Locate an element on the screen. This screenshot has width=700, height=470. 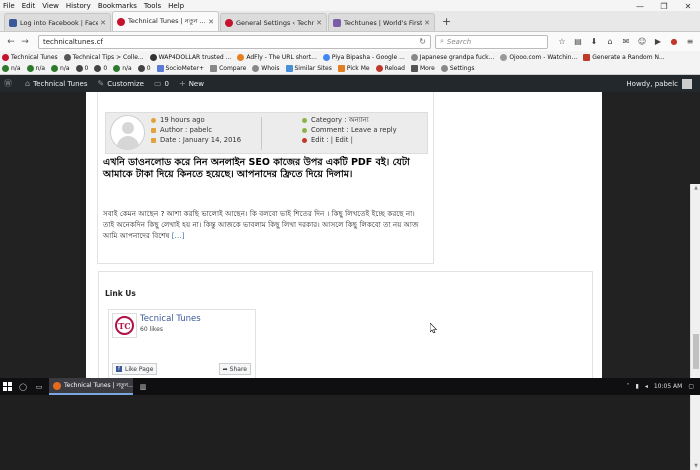
search-input: ⌕ Search is located at coordinates (491, 41).